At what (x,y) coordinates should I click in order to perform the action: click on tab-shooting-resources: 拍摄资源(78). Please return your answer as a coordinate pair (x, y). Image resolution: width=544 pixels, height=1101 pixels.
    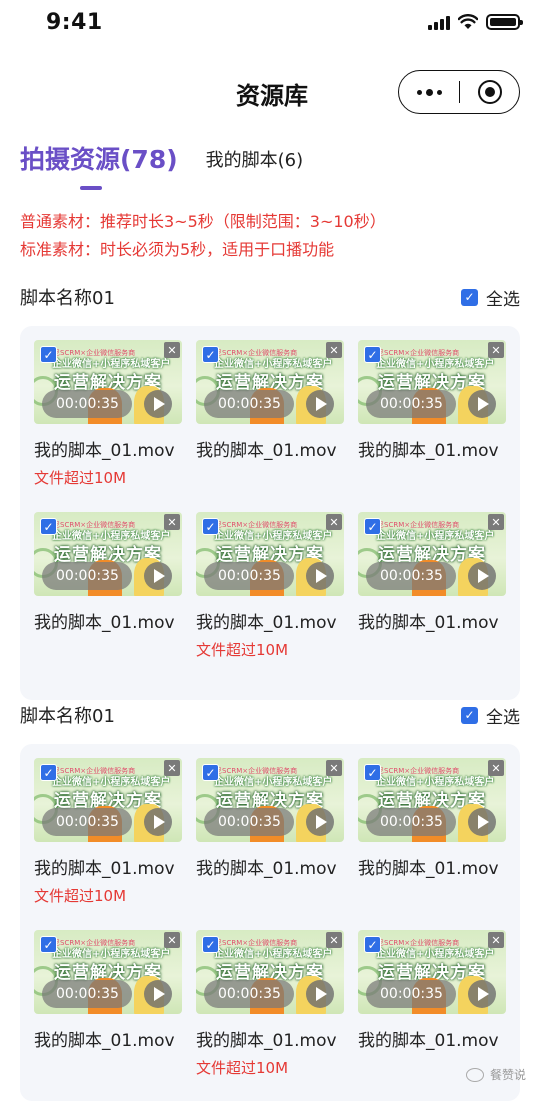
    Looking at the image, I should click on (99, 165).